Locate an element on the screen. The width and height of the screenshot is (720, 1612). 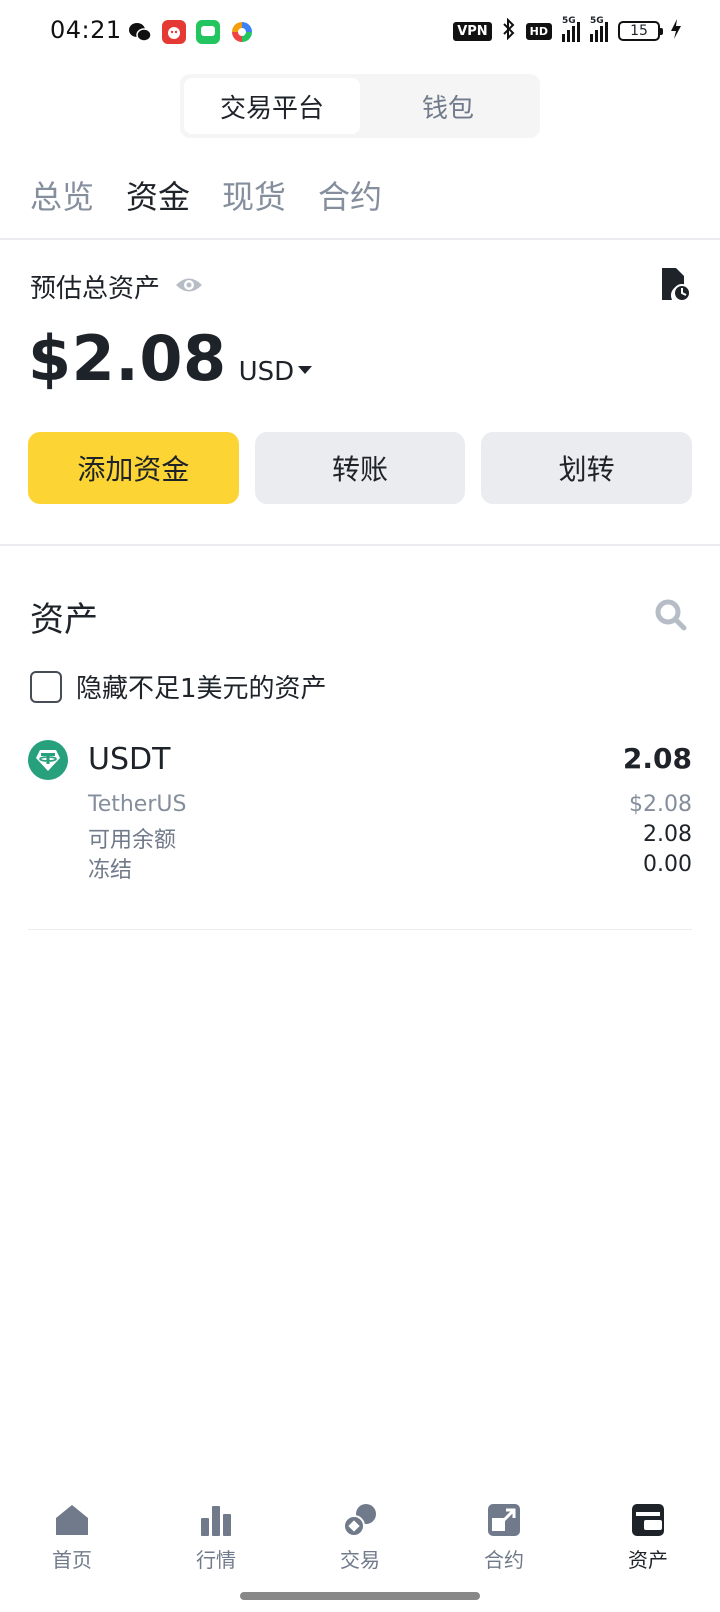
available-label: 可用余额 is located at coordinates (132, 840).